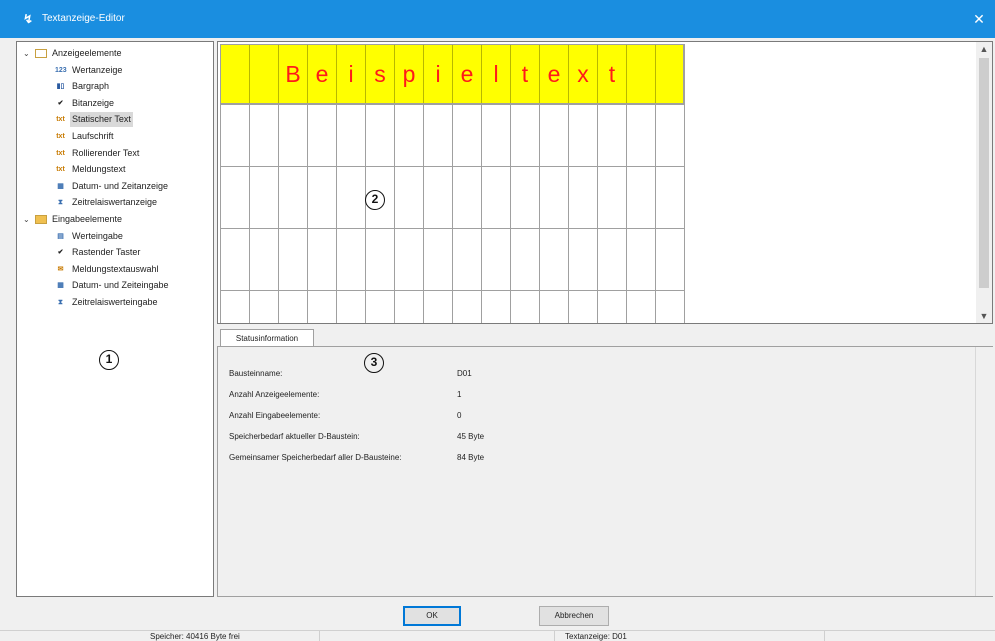 The height and width of the screenshot is (641, 995). What do you see at coordinates (984, 316) in the screenshot?
I see `scroll-down-icon: ▼` at bounding box center [984, 316].